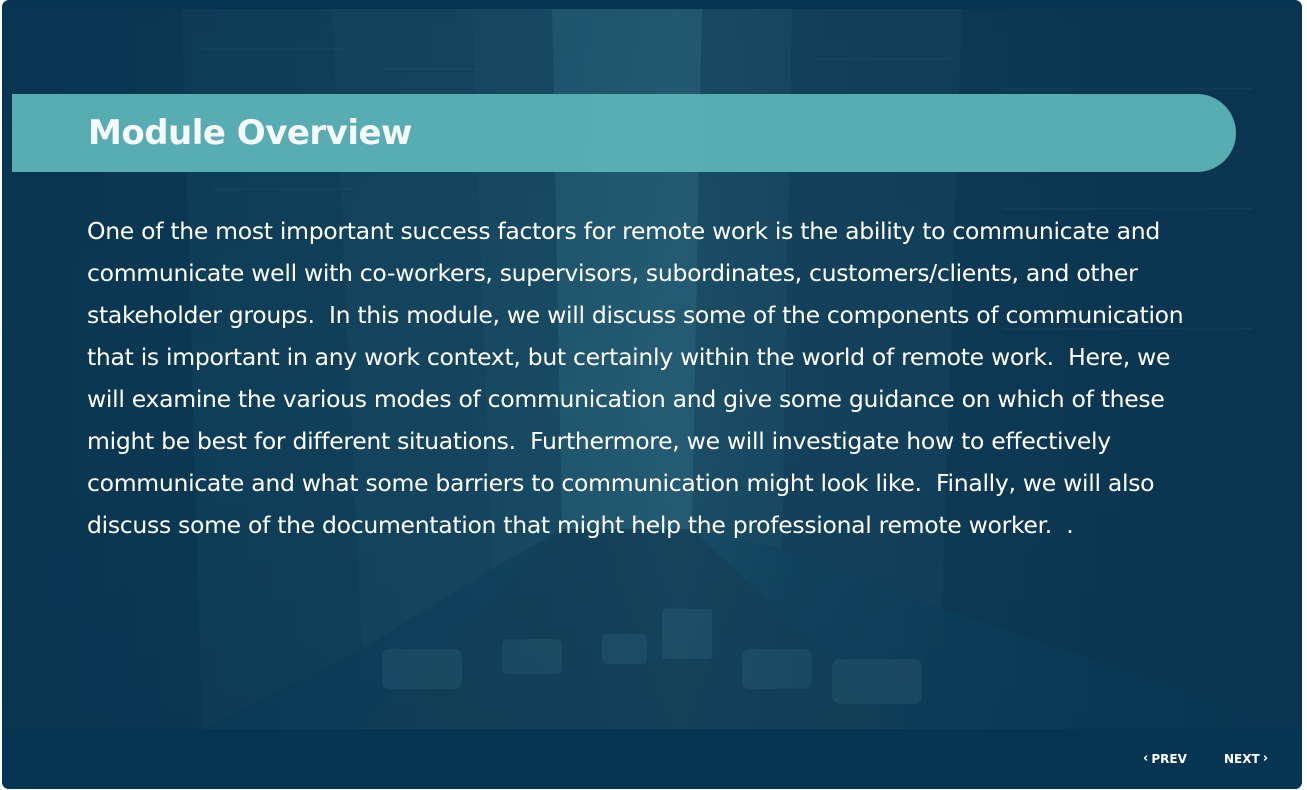  Describe the element at coordinates (624, 133) in the screenshot. I see `title-banner: Module Overview` at that location.